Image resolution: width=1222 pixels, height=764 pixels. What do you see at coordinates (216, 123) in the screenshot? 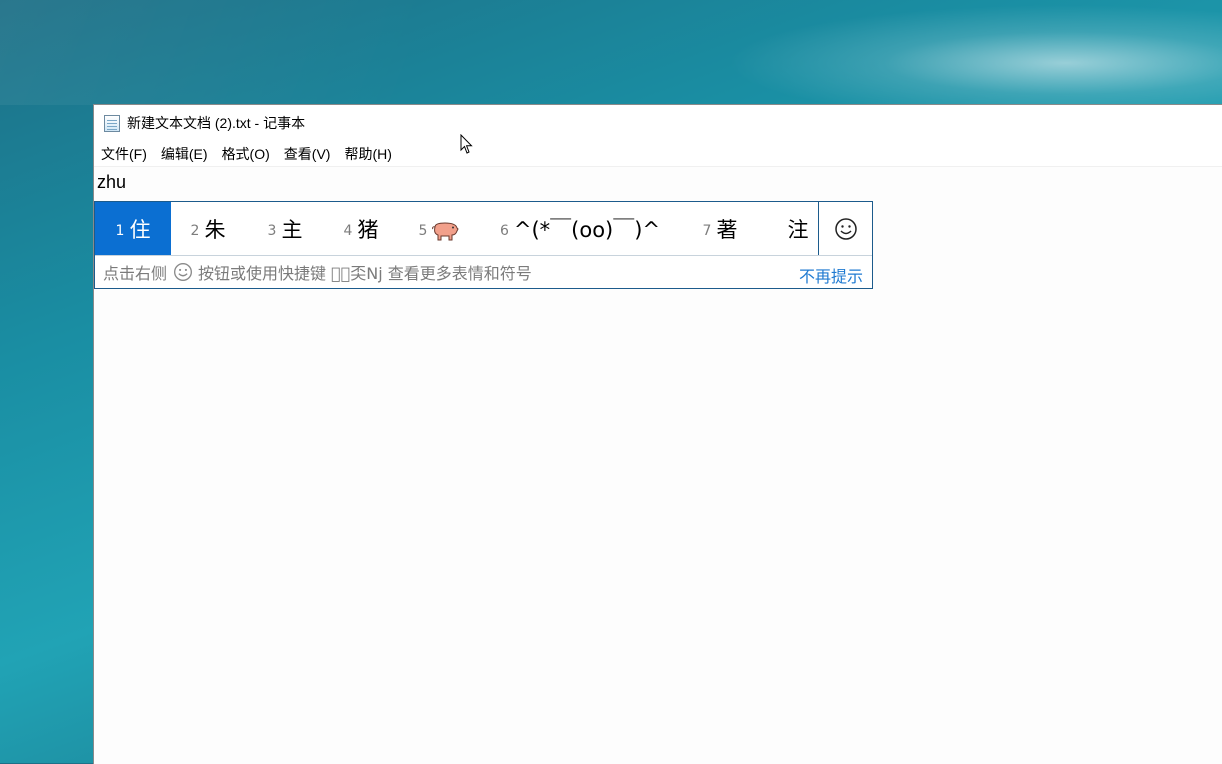
I see `window-title: 新建文本文档 (2).txt - 记事本` at bounding box center [216, 123].